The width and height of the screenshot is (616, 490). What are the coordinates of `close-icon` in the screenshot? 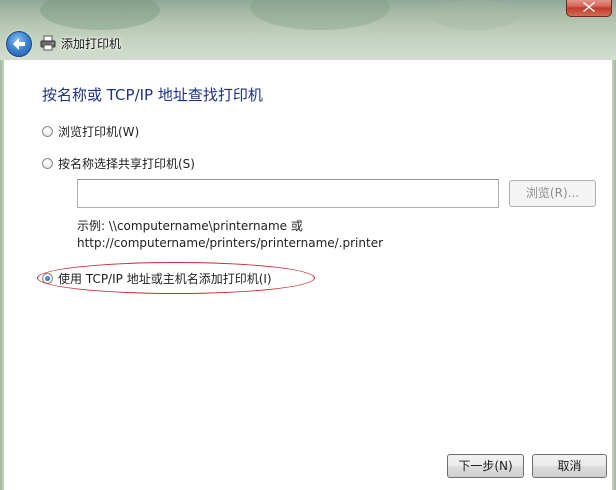 It's located at (589, 7).